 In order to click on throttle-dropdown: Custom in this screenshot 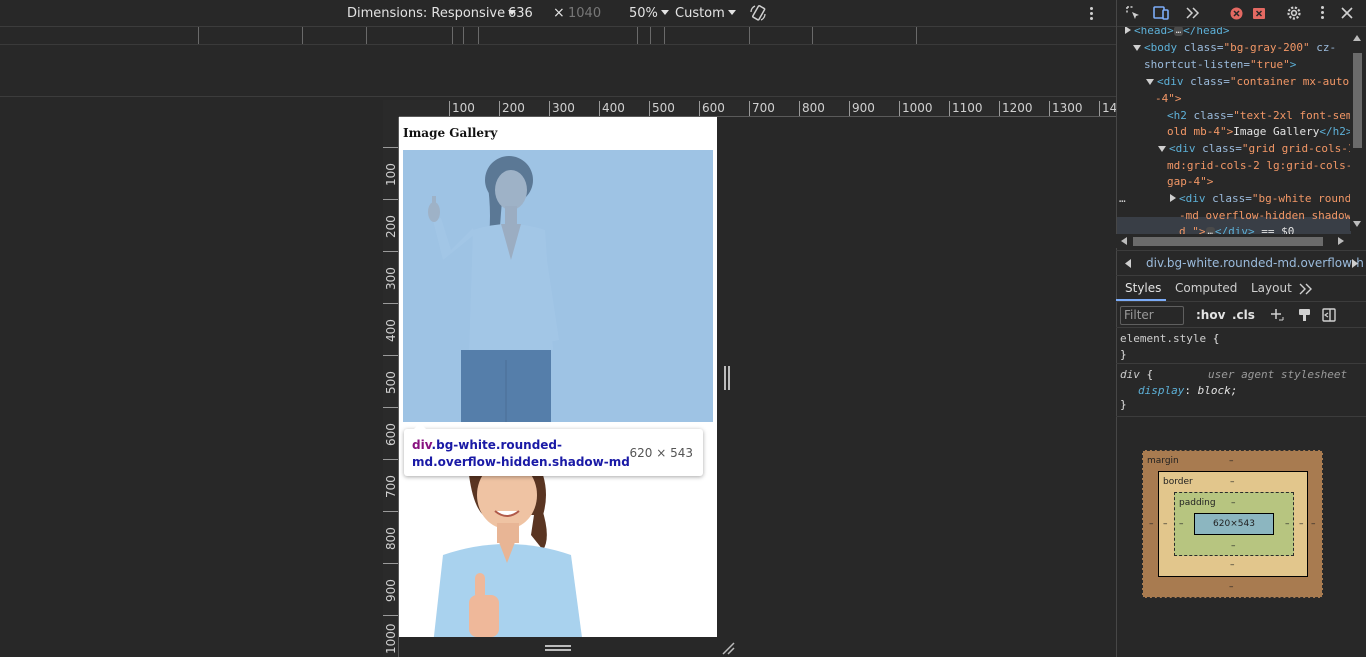, I will do `click(705, 13)`.